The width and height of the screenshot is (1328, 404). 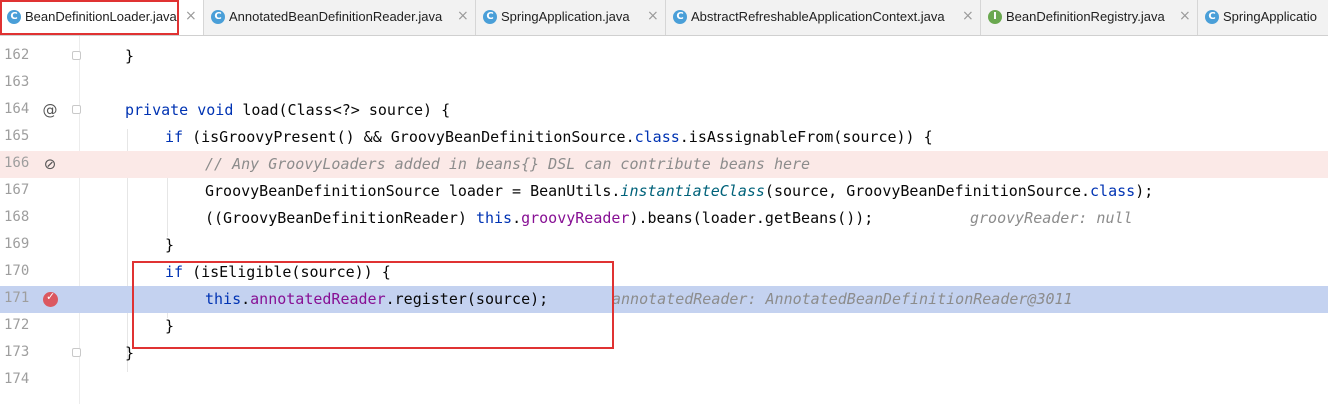 I want to click on tab-spring-application-2: C SpringApplicatio, so click(x=1263, y=17).